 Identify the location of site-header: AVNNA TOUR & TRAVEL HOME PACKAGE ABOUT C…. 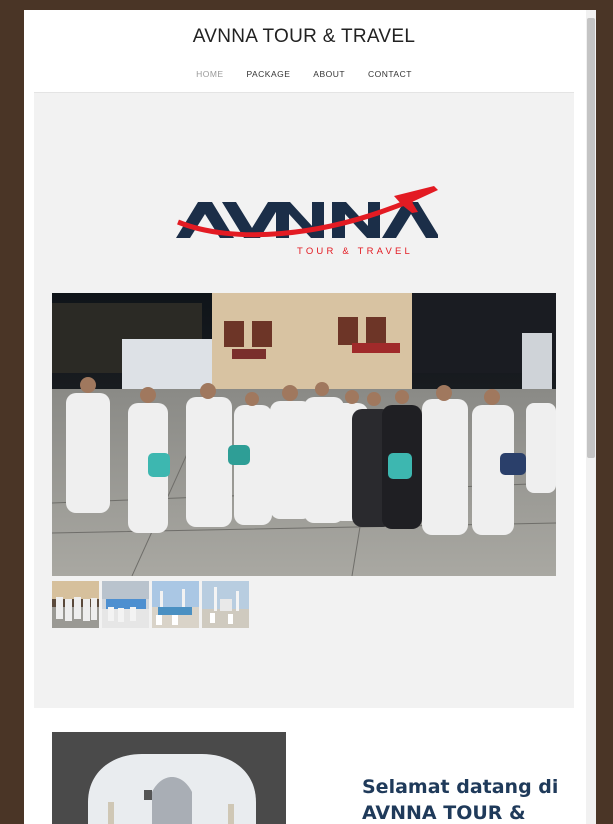
(304, 51).